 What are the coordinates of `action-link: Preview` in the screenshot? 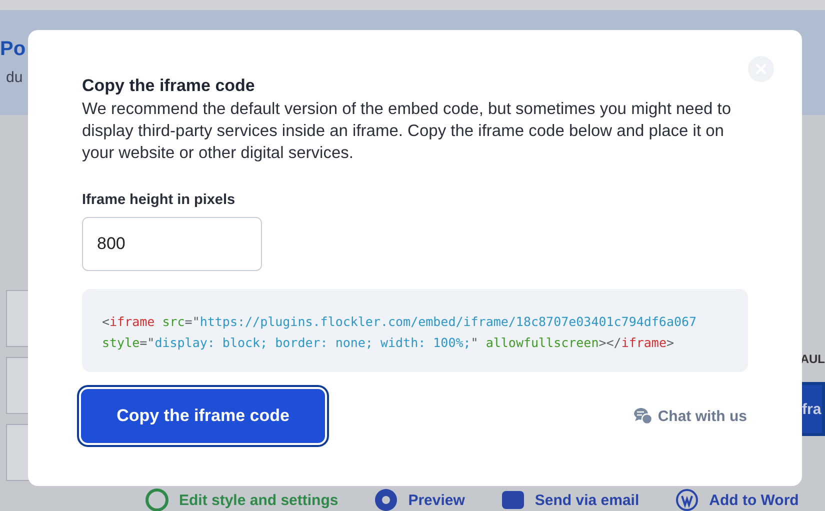 It's located at (436, 500).